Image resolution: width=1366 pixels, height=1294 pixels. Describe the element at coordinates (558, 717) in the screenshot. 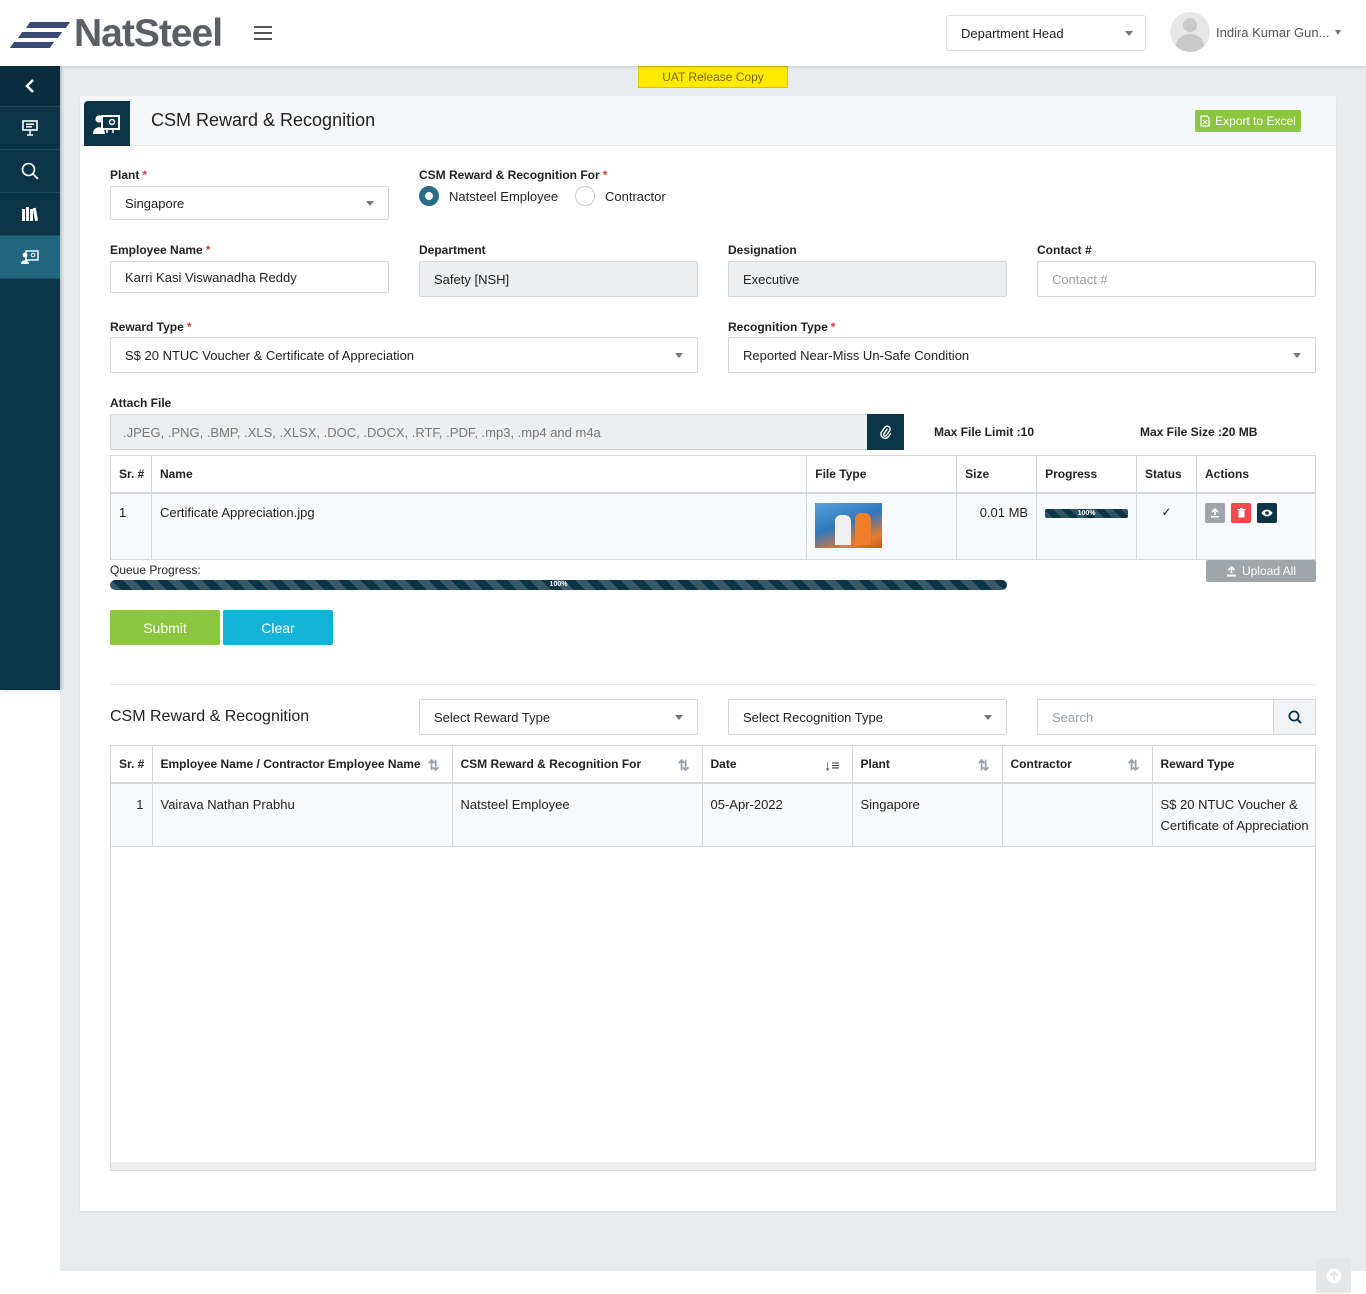

I see `reward-type-filter: Select Reward Type` at that location.